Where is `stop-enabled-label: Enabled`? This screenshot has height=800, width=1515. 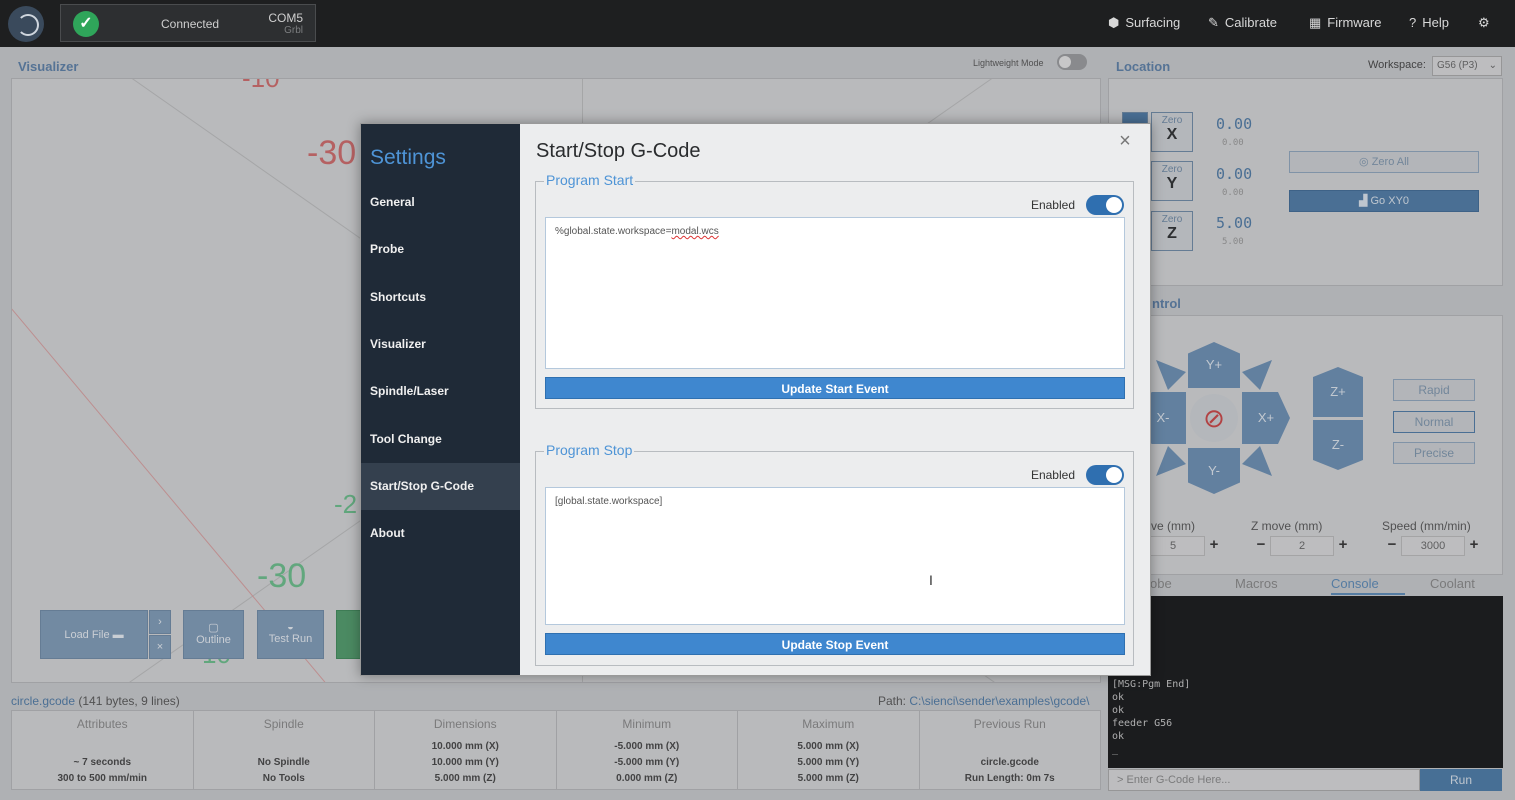
stop-enabled-label: Enabled is located at coordinates (1052, 475).